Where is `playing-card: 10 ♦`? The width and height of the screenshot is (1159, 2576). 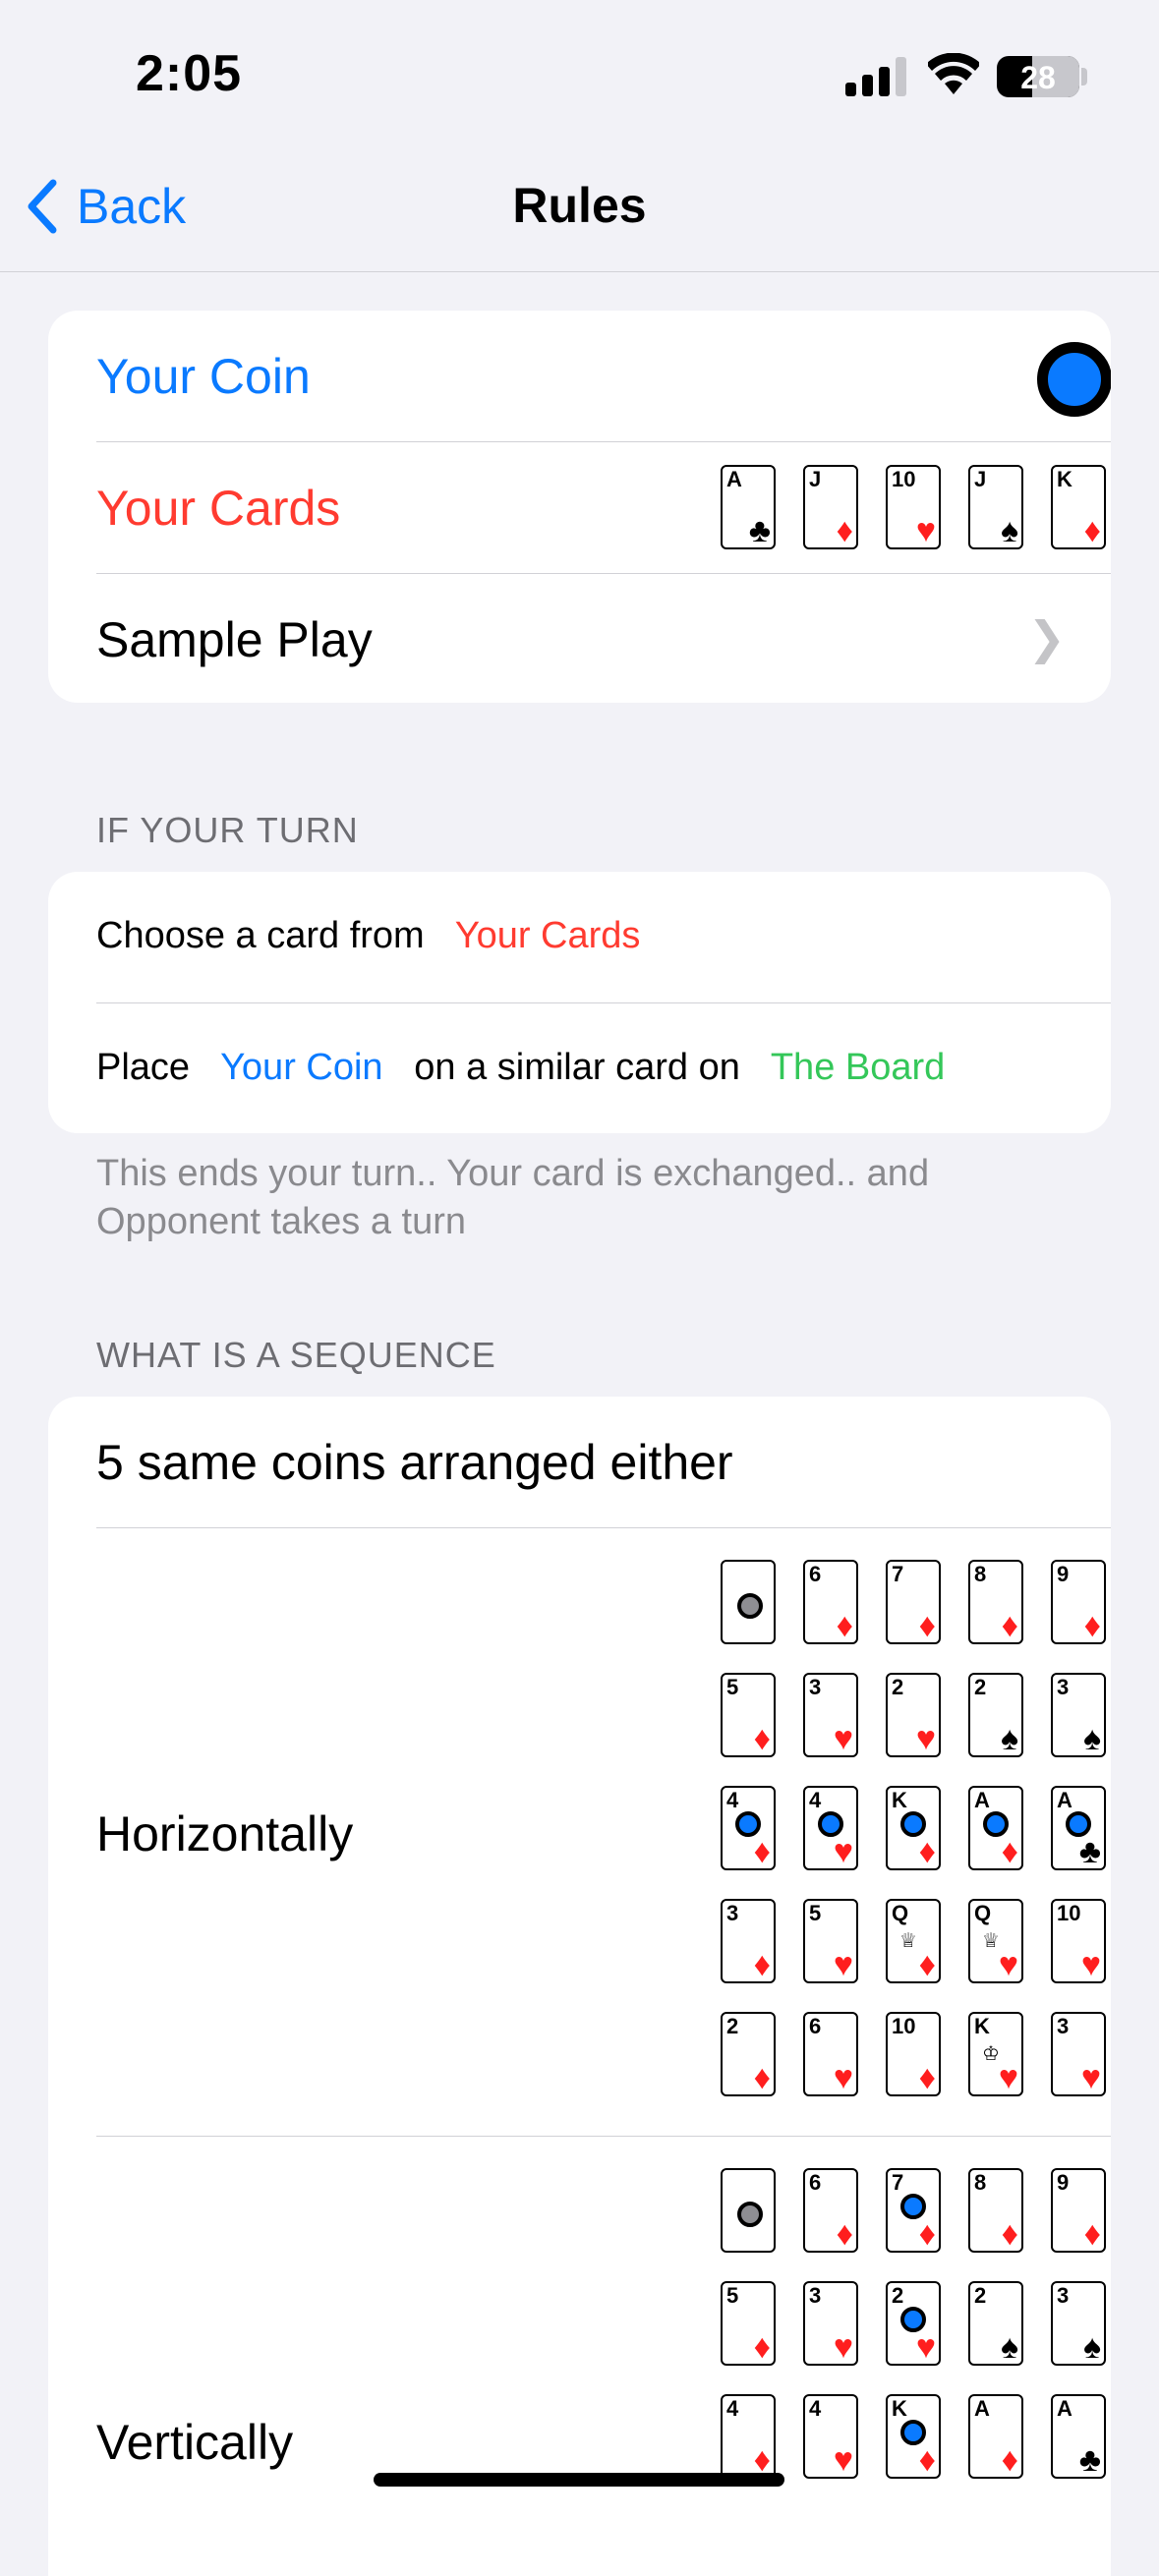 playing-card: 10 ♦ is located at coordinates (914, 2054).